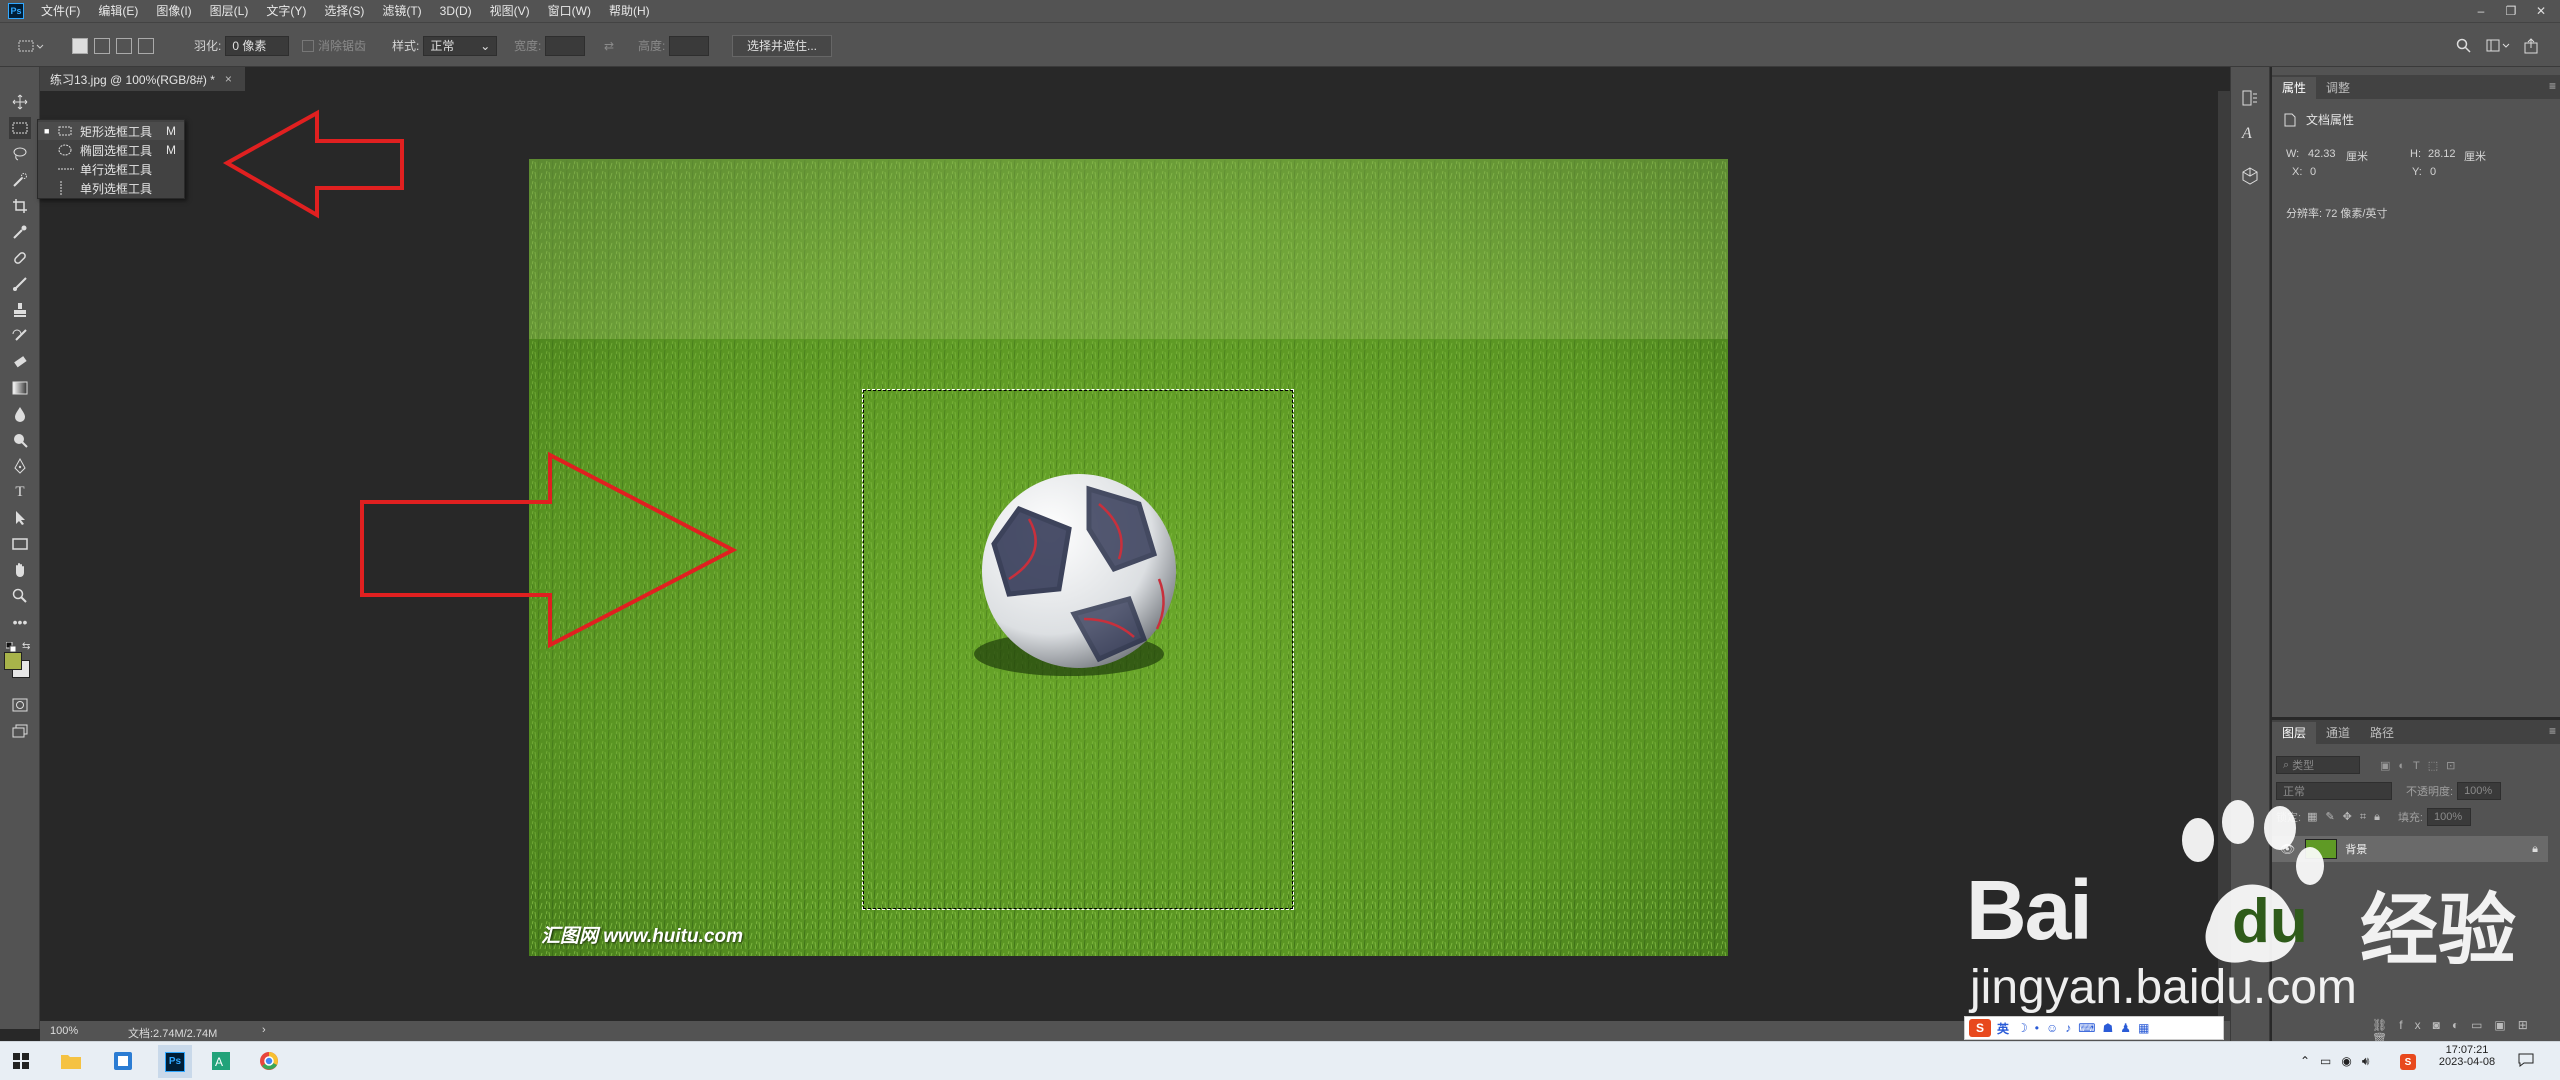 The image size is (2560, 1080). What do you see at coordinates (2511, 11) in the screenshot?
I see `restore-icon: ❐` at bounding box center [2511, 11].